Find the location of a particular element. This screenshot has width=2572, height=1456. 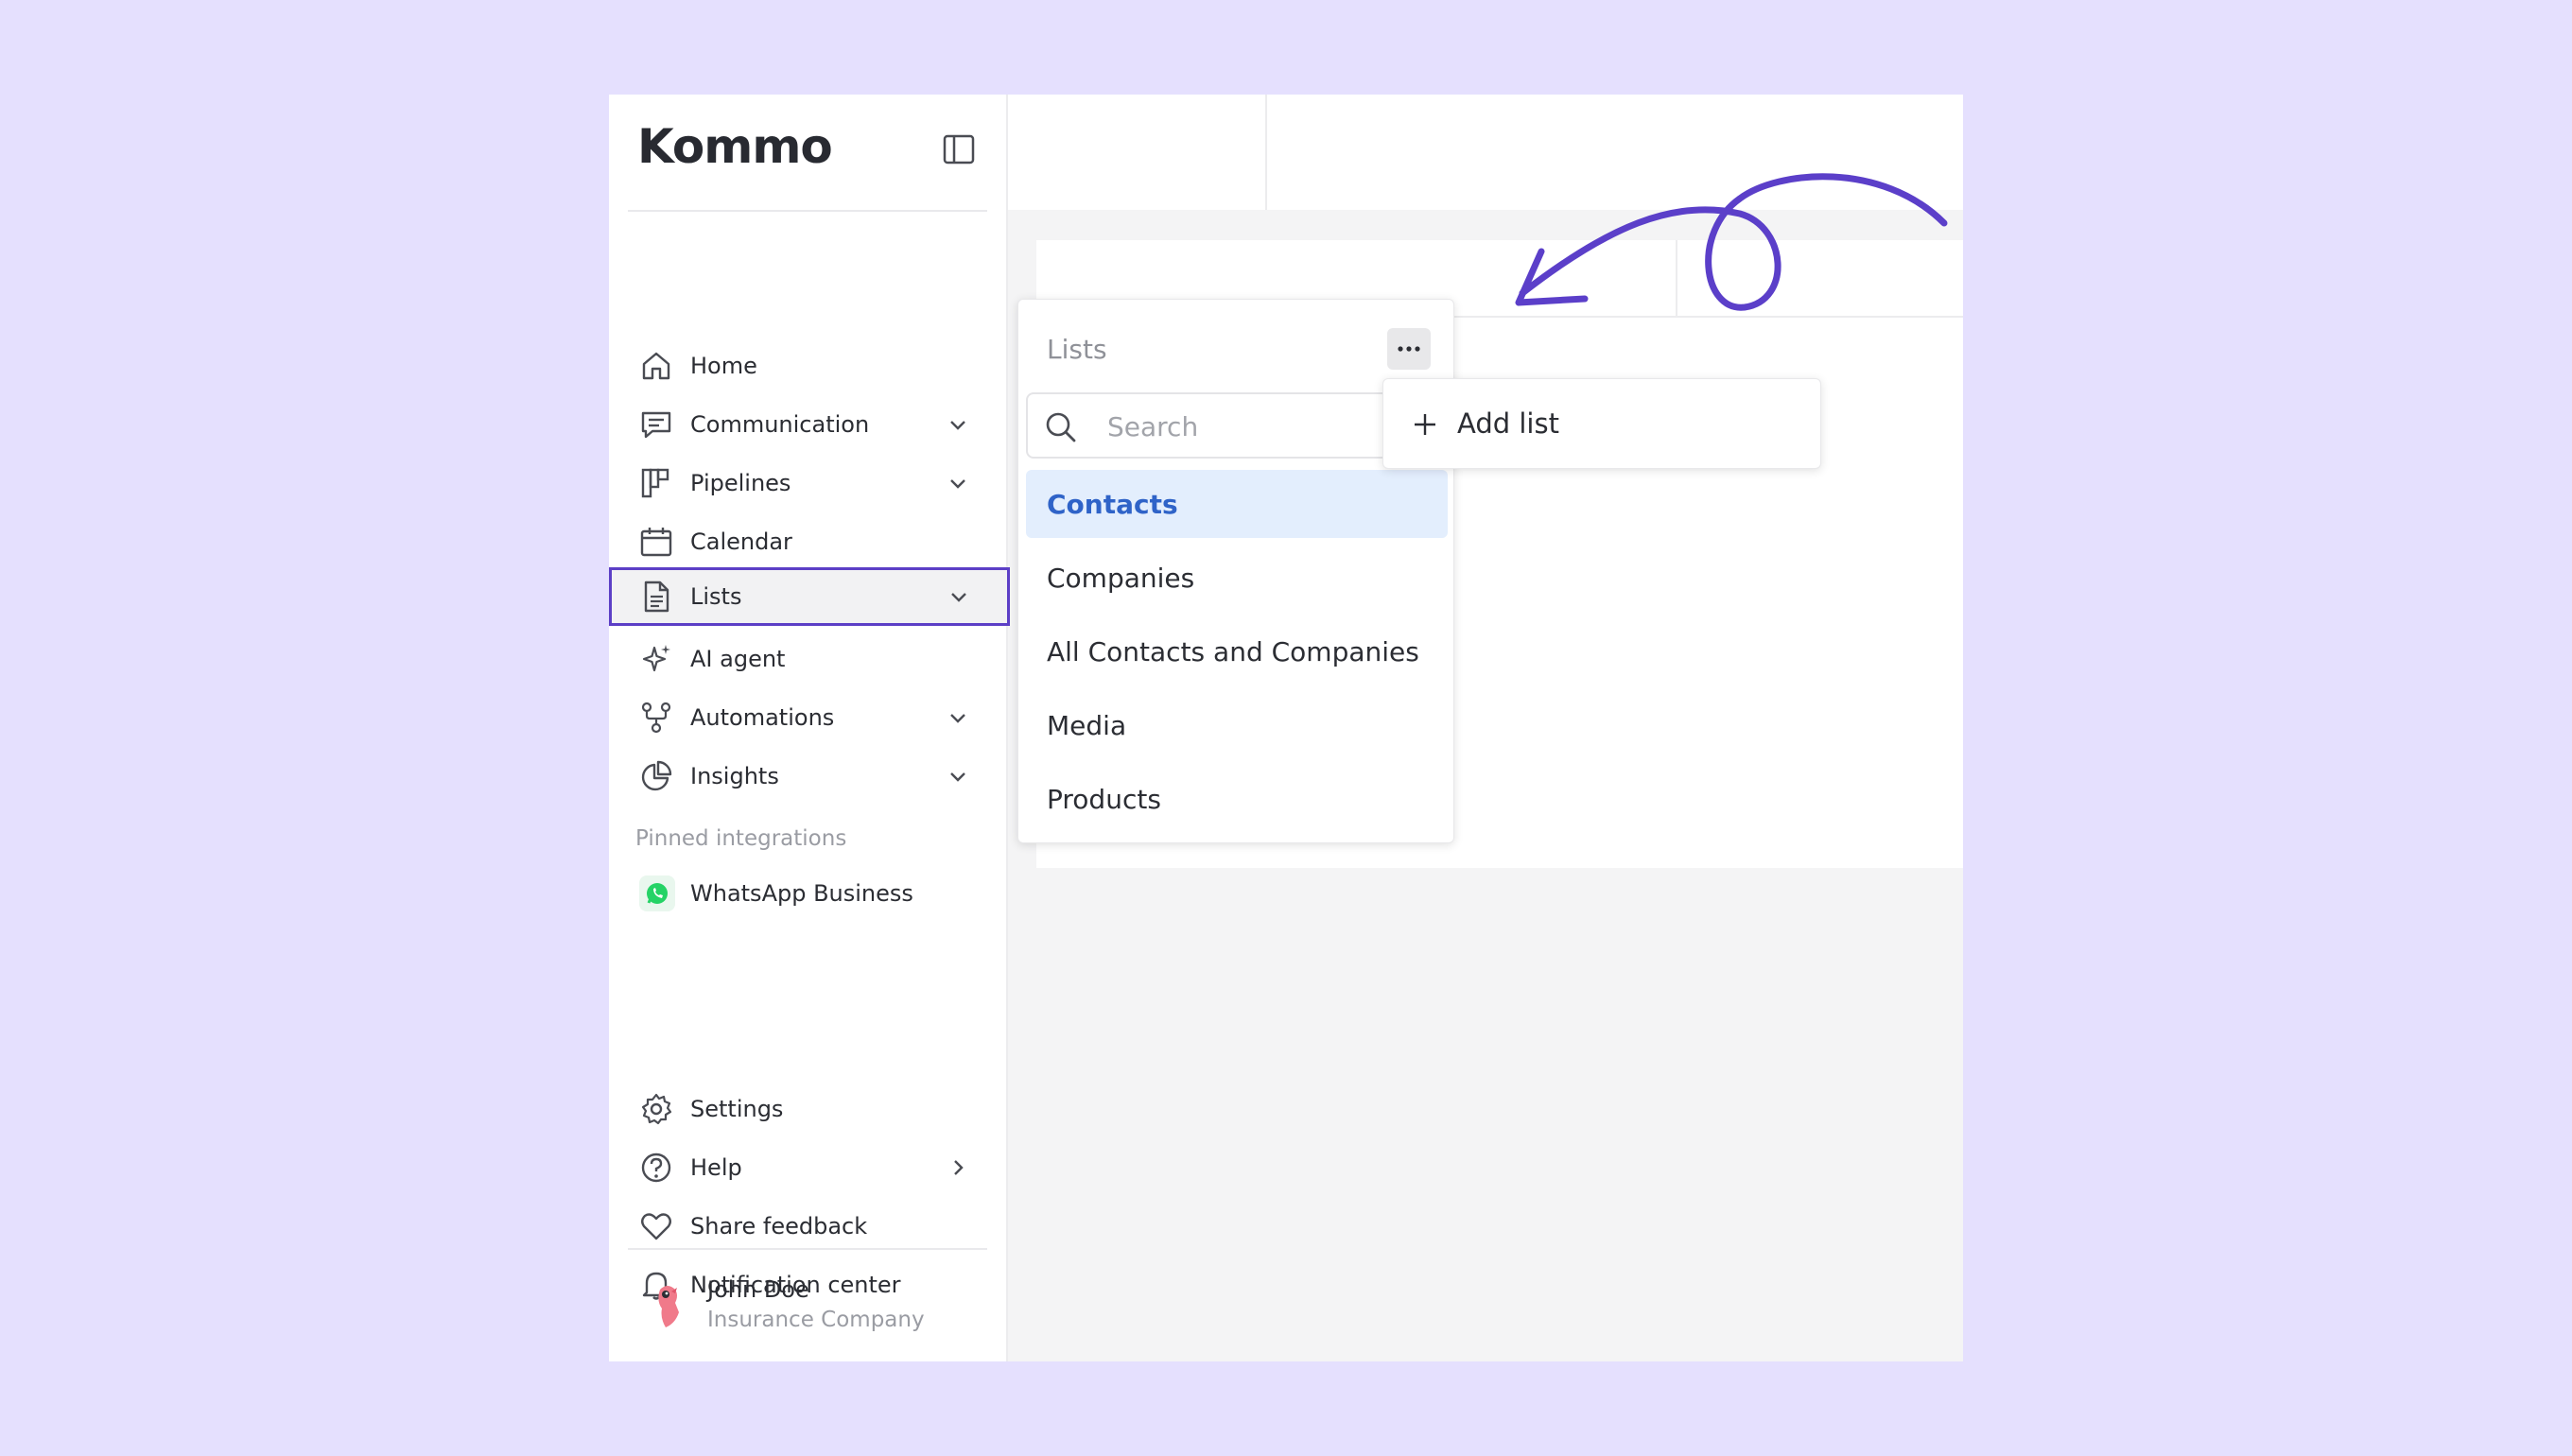

pie-chart-icon is located at coordinates (656, 775).